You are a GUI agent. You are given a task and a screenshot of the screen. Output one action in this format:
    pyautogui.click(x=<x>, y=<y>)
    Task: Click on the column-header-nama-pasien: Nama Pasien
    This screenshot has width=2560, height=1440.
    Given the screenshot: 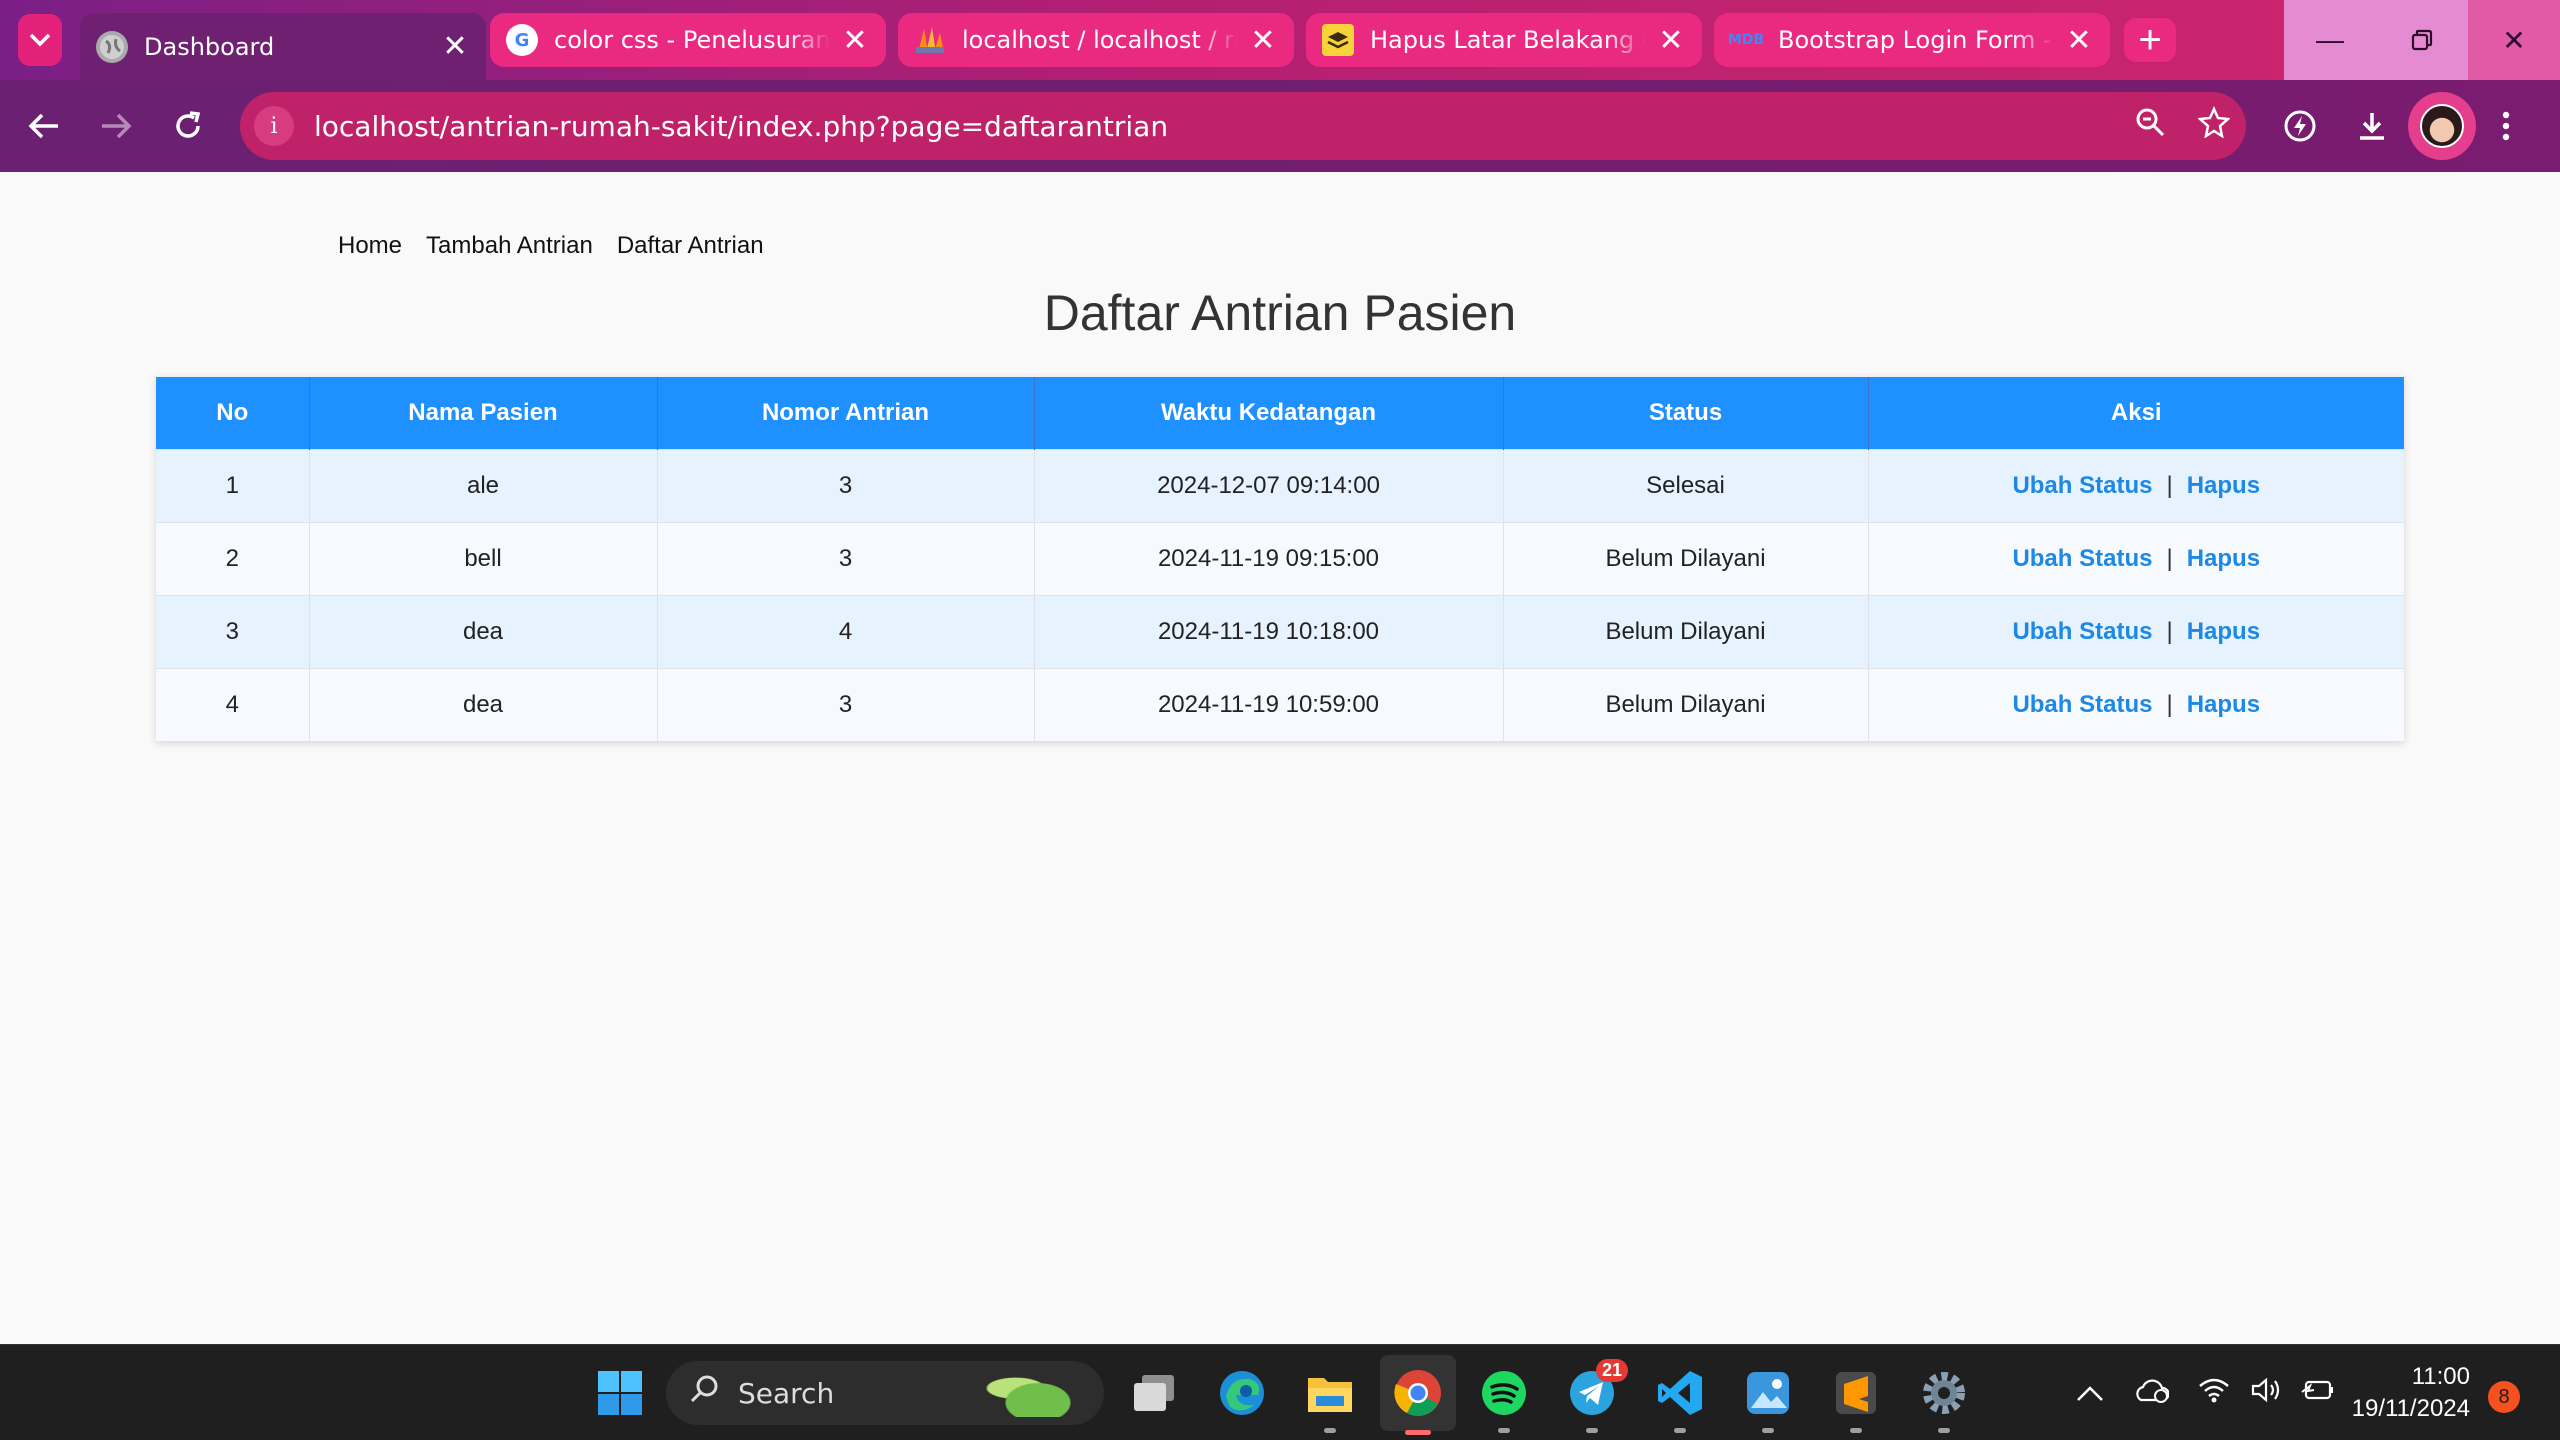 What is the action you would take?
    pyautogui.click(x=483, y=413)
    